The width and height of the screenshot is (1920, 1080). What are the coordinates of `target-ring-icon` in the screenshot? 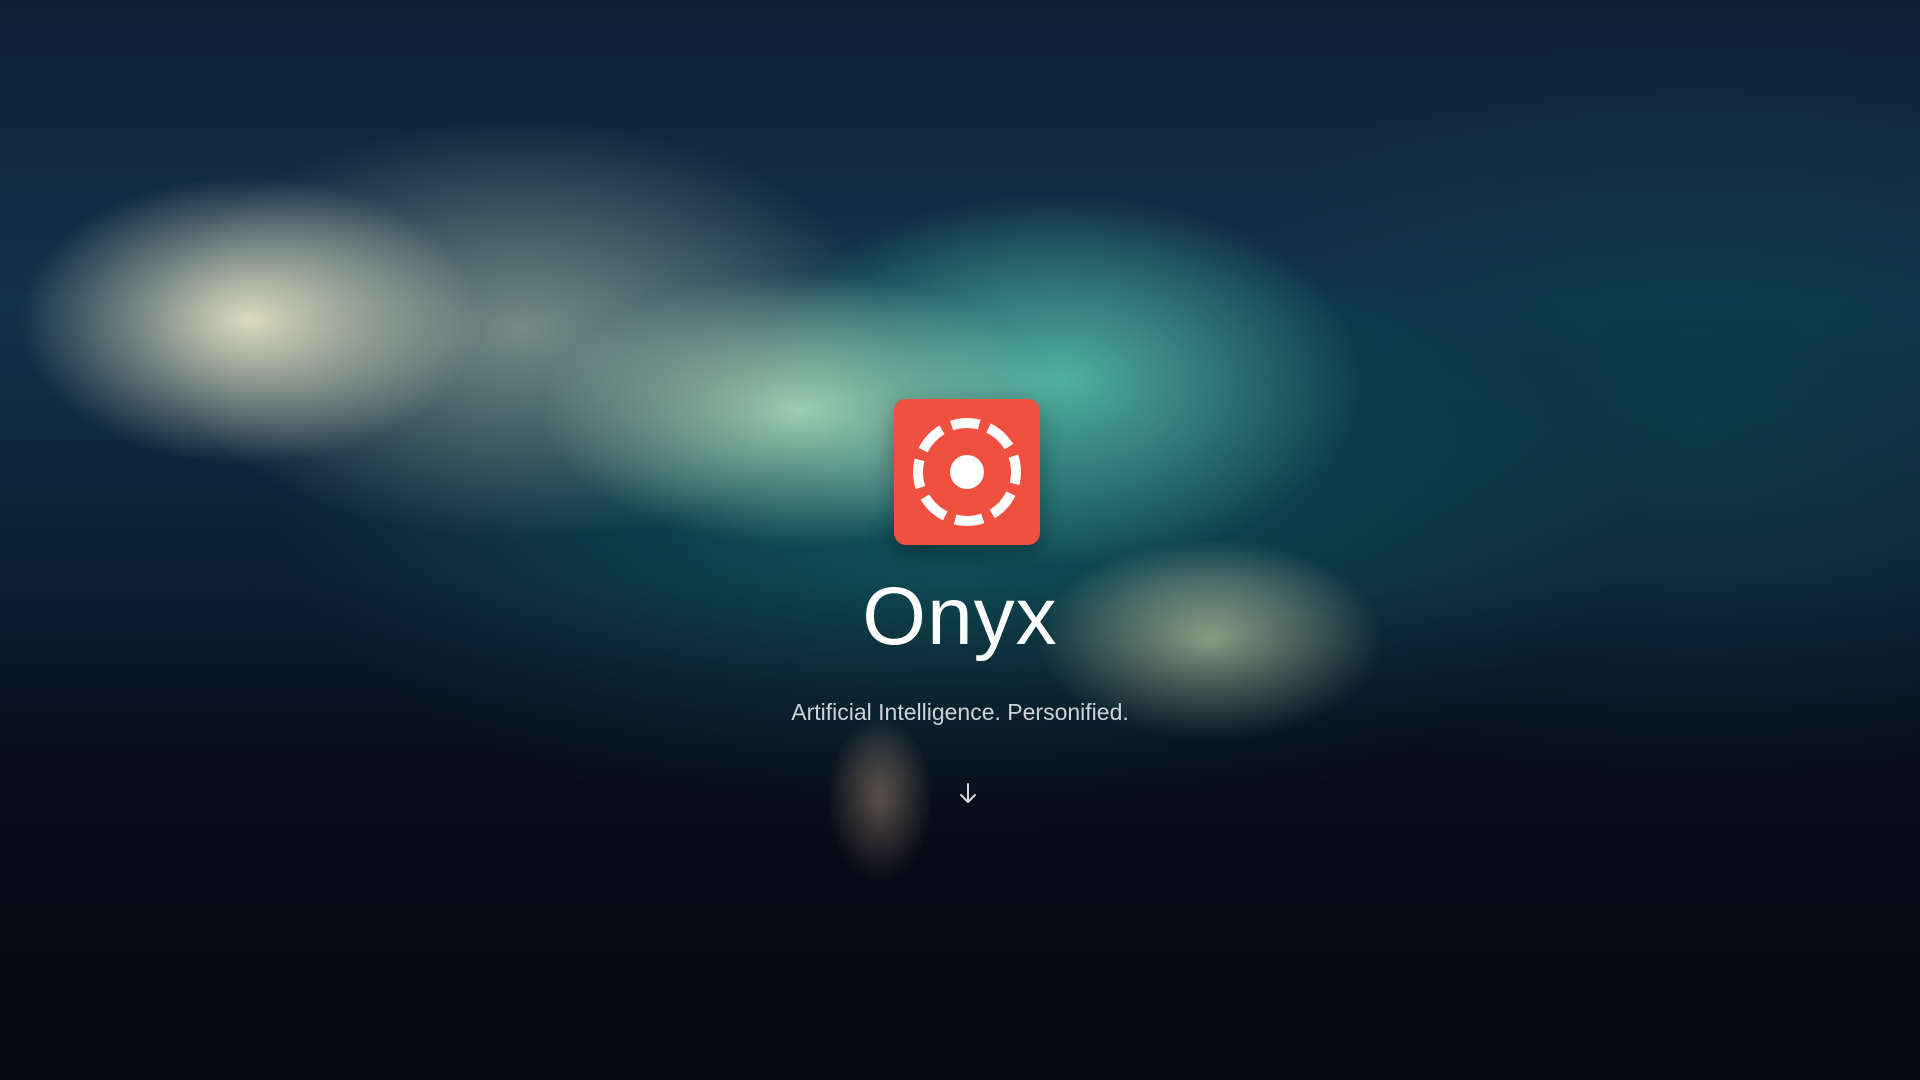 It's located at (967, 472).